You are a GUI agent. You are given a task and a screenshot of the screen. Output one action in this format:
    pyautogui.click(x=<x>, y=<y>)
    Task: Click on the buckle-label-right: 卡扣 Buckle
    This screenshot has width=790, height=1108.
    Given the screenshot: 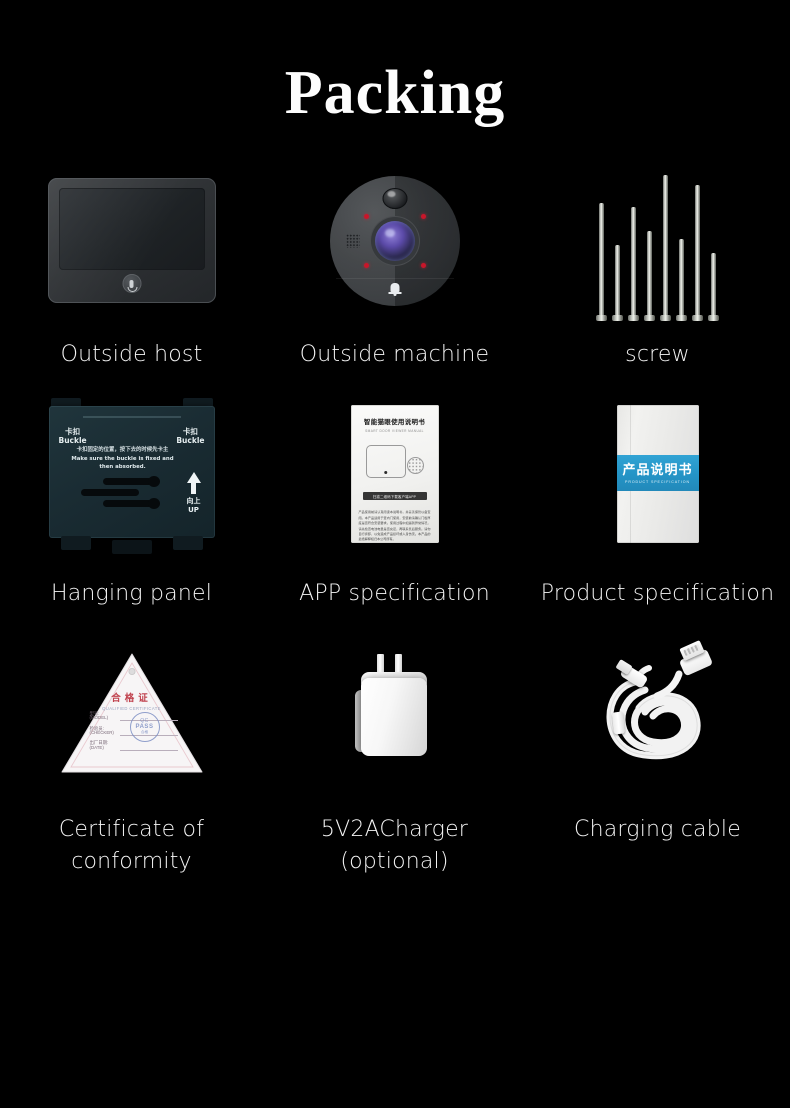 What is the action you would take?
    pyautogui.click(x=190, y=436)
    